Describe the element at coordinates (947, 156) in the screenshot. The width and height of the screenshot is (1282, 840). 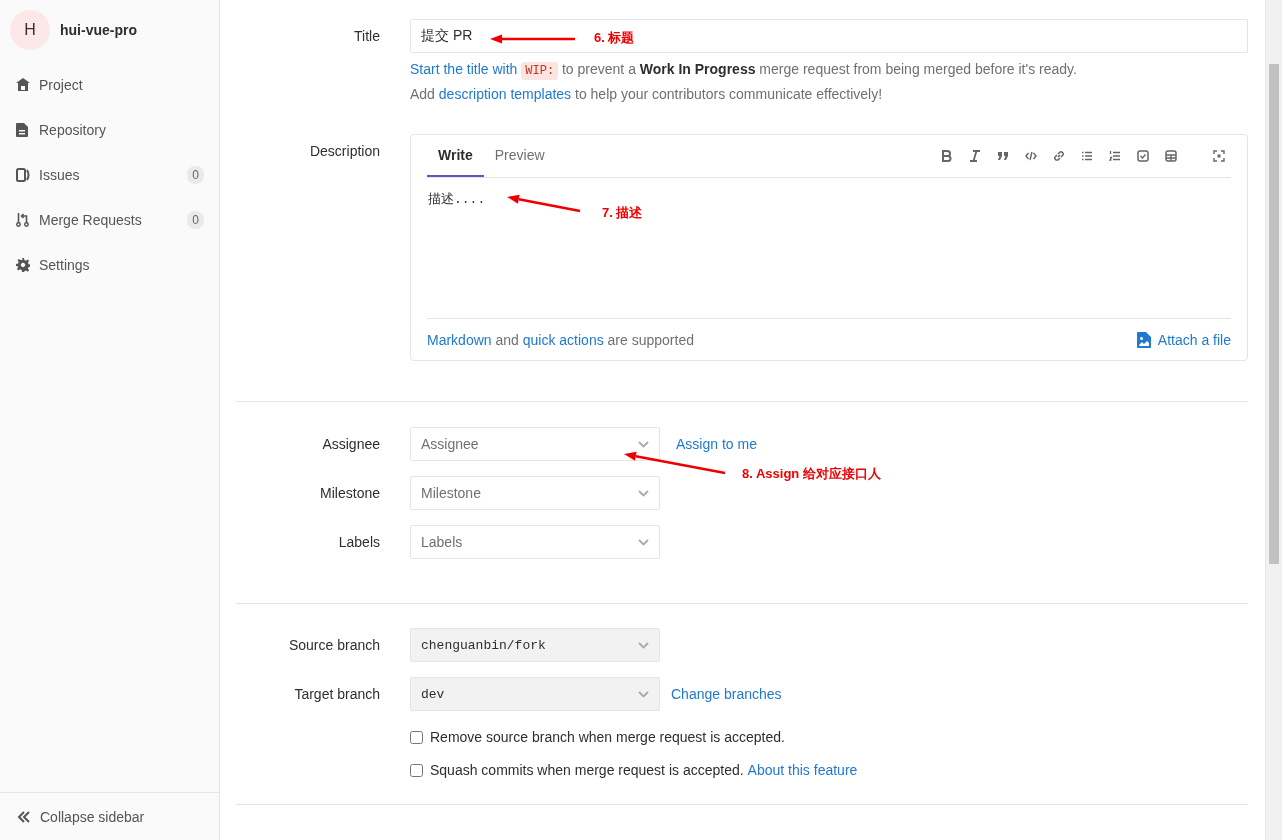
I see `bold-icon` at that location.